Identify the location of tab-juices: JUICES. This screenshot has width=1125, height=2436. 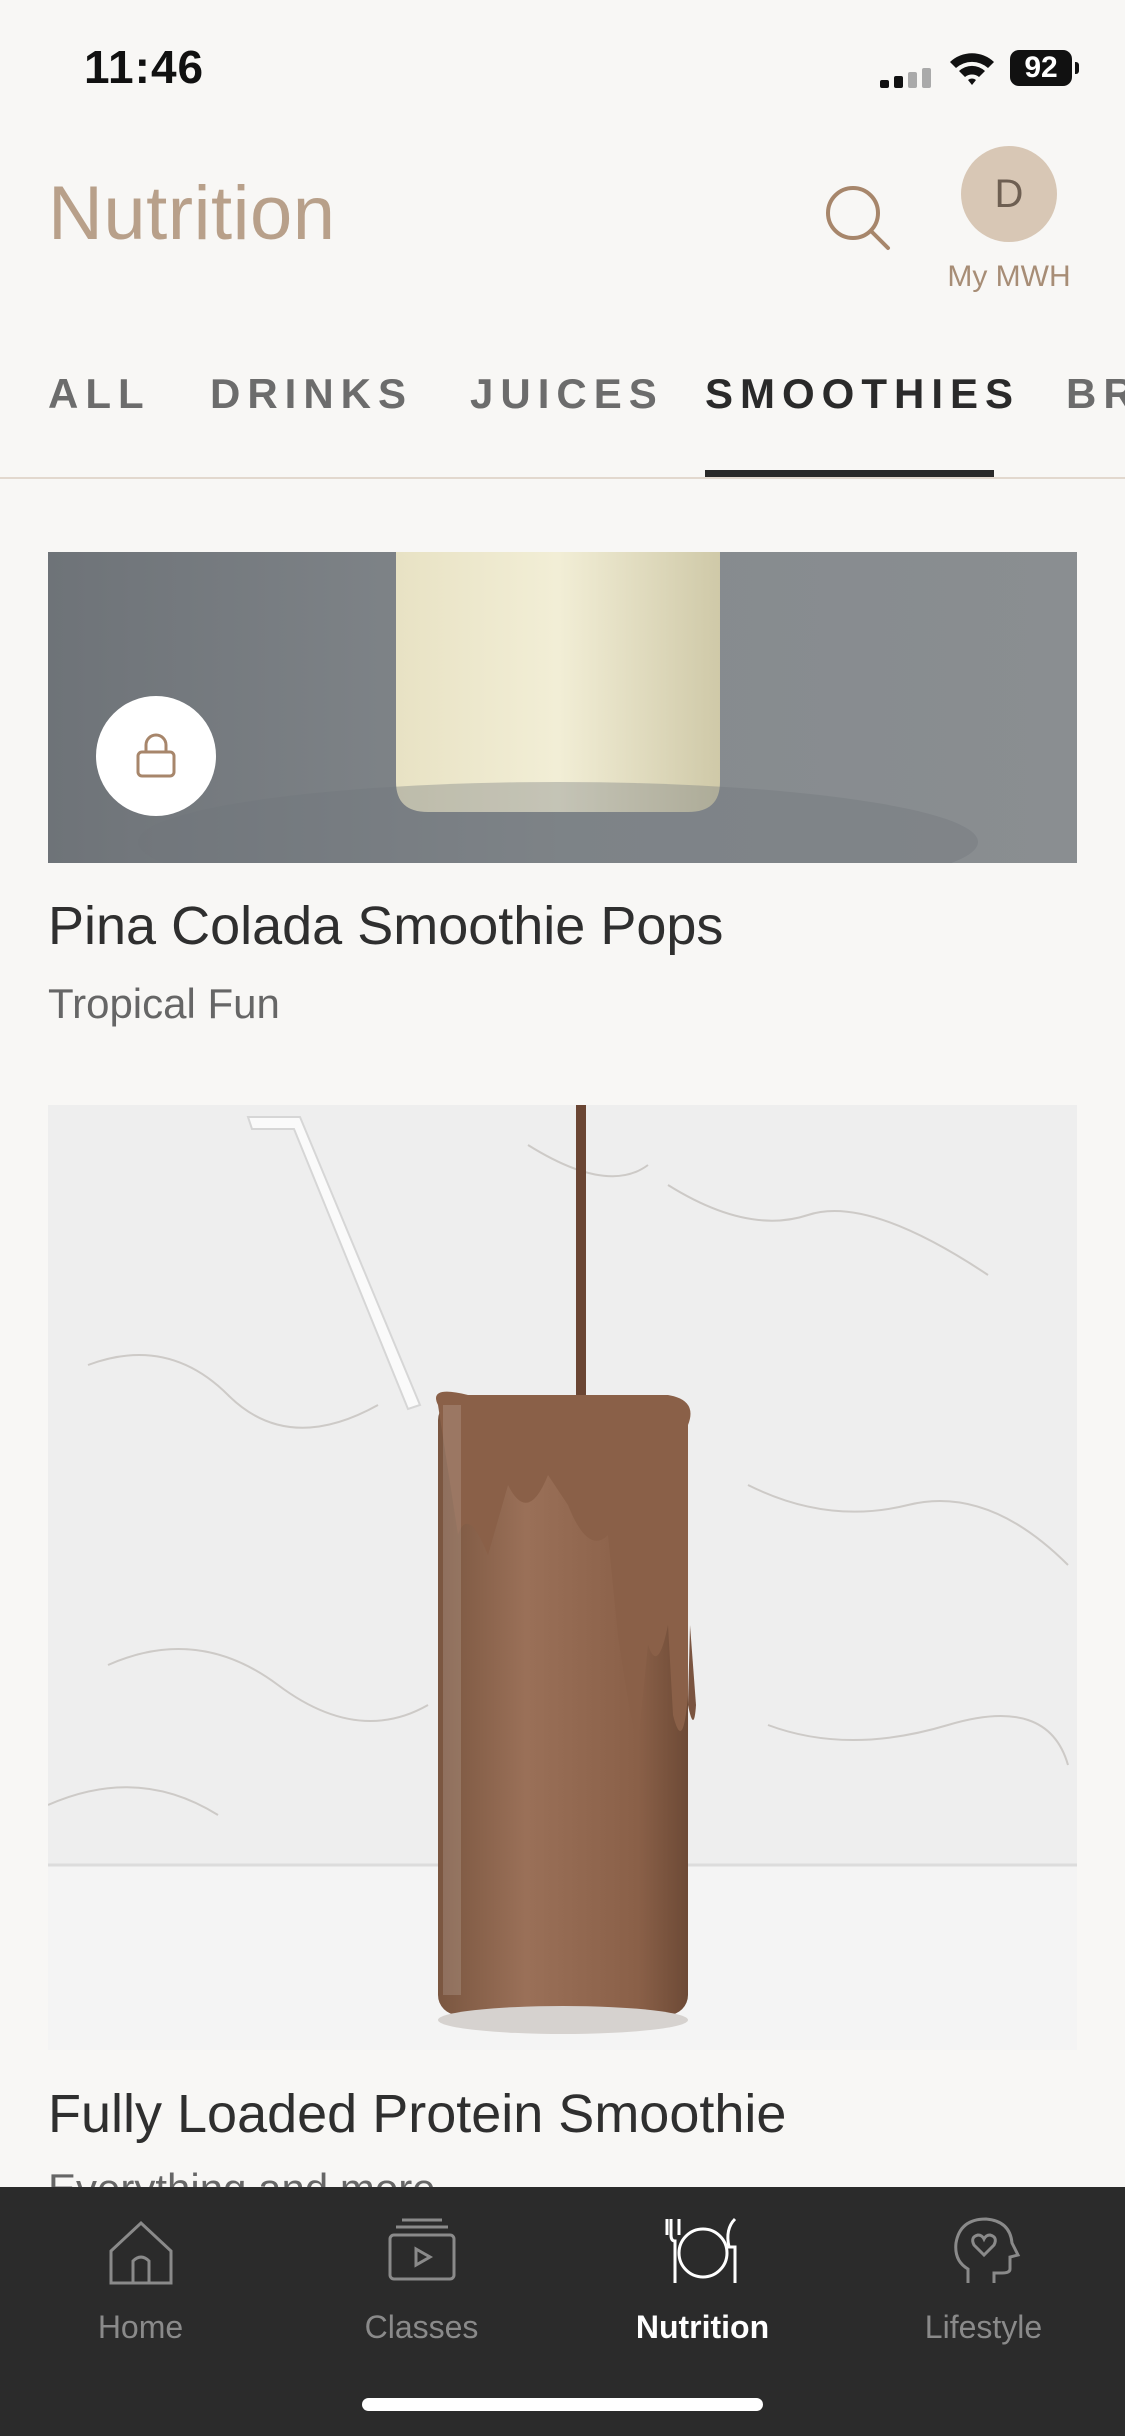
(567, 394).